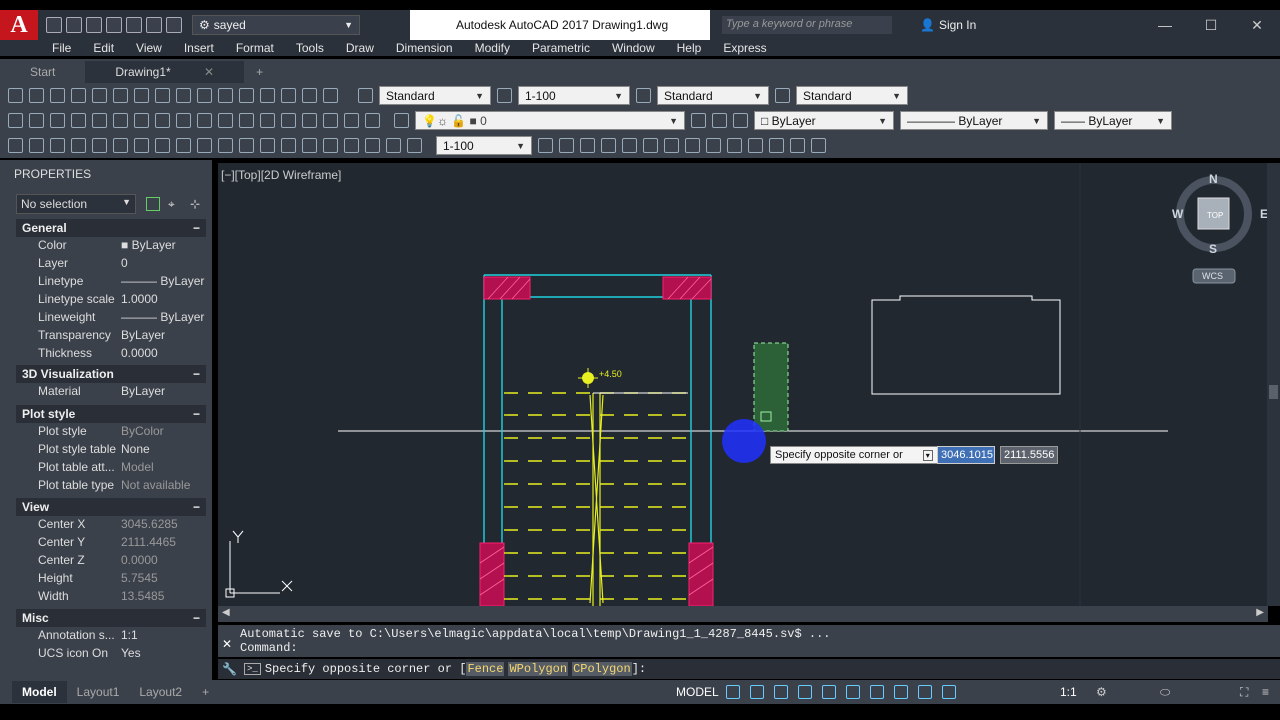 This screenshot has height=720, width=1280. I want to click on option-fence: Fence, so click(485, 669).